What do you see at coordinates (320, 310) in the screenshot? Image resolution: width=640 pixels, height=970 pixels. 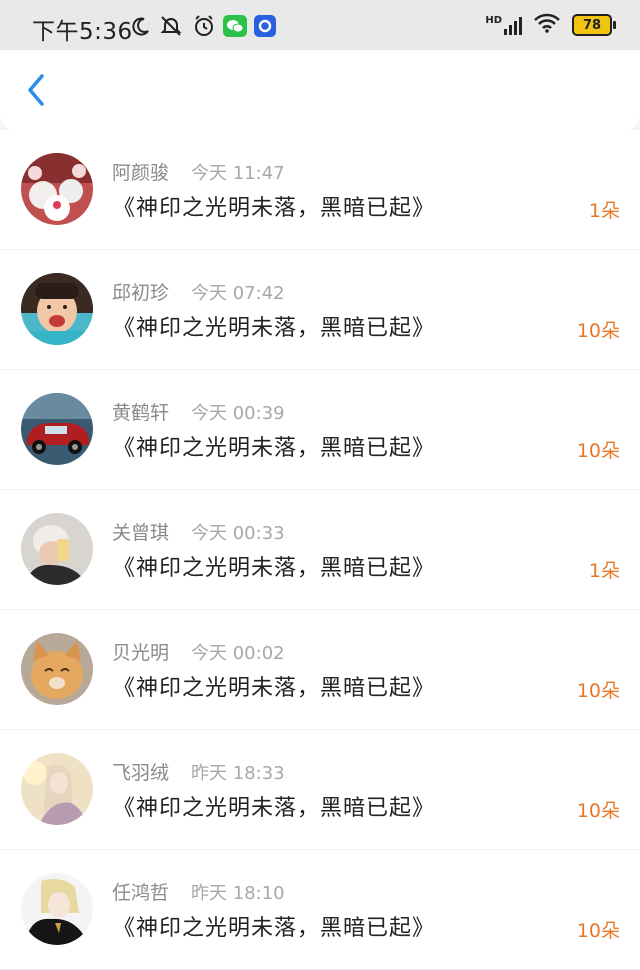 I see `list-item: 邱初珍 今天 07:42 《神印之光明未落，黑暗已起》 10朵` at bounding box center [320, 310].